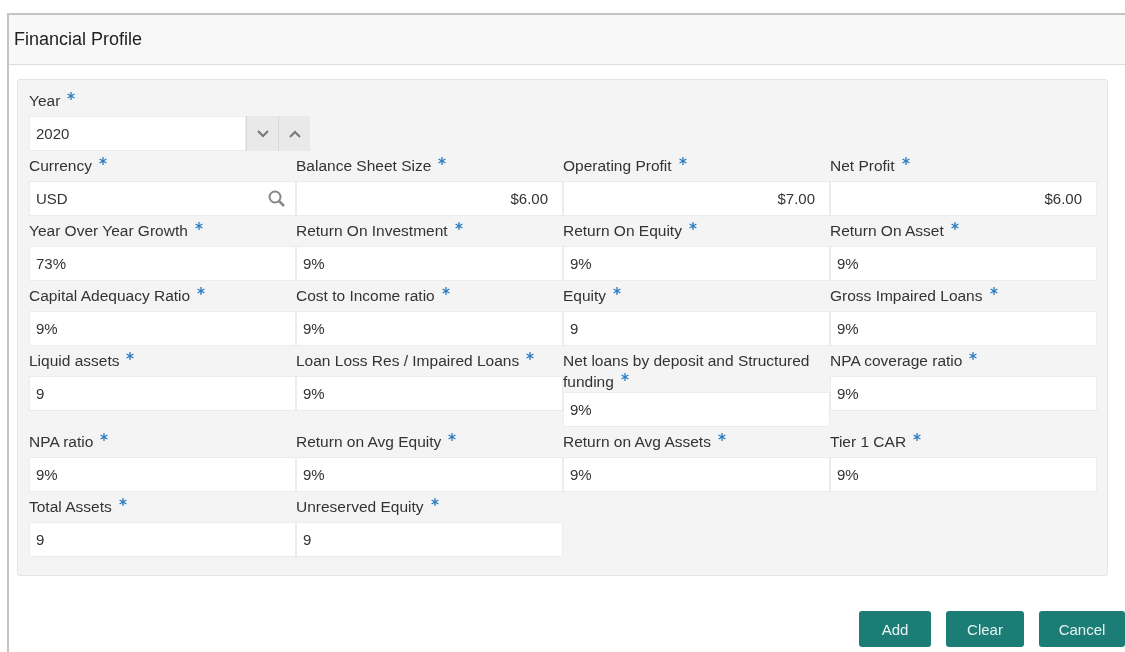  What do you see at coordinates (887, 230) in the screenshot?
I see `field-label: Return On Asset` at bounding box center [887, 230].